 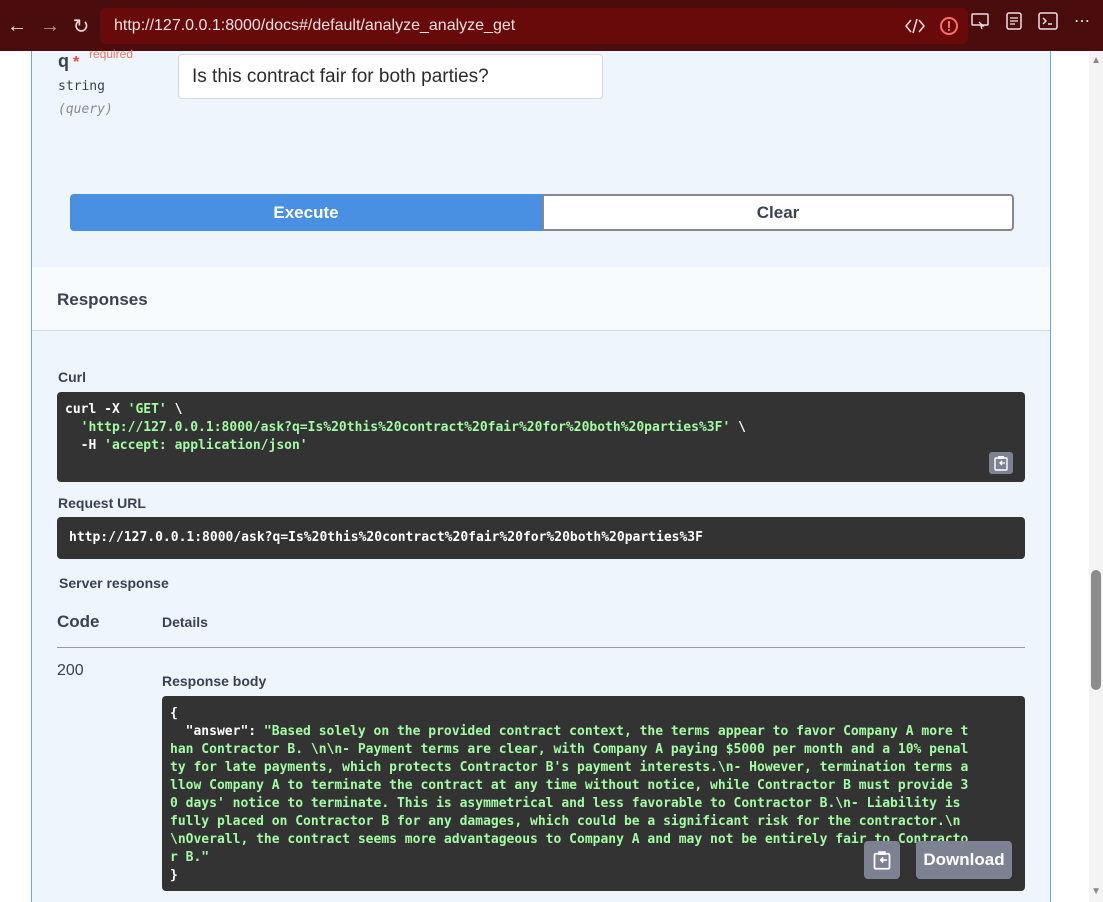 I want to click on back-icon: ←, so click(x=17, y=26).